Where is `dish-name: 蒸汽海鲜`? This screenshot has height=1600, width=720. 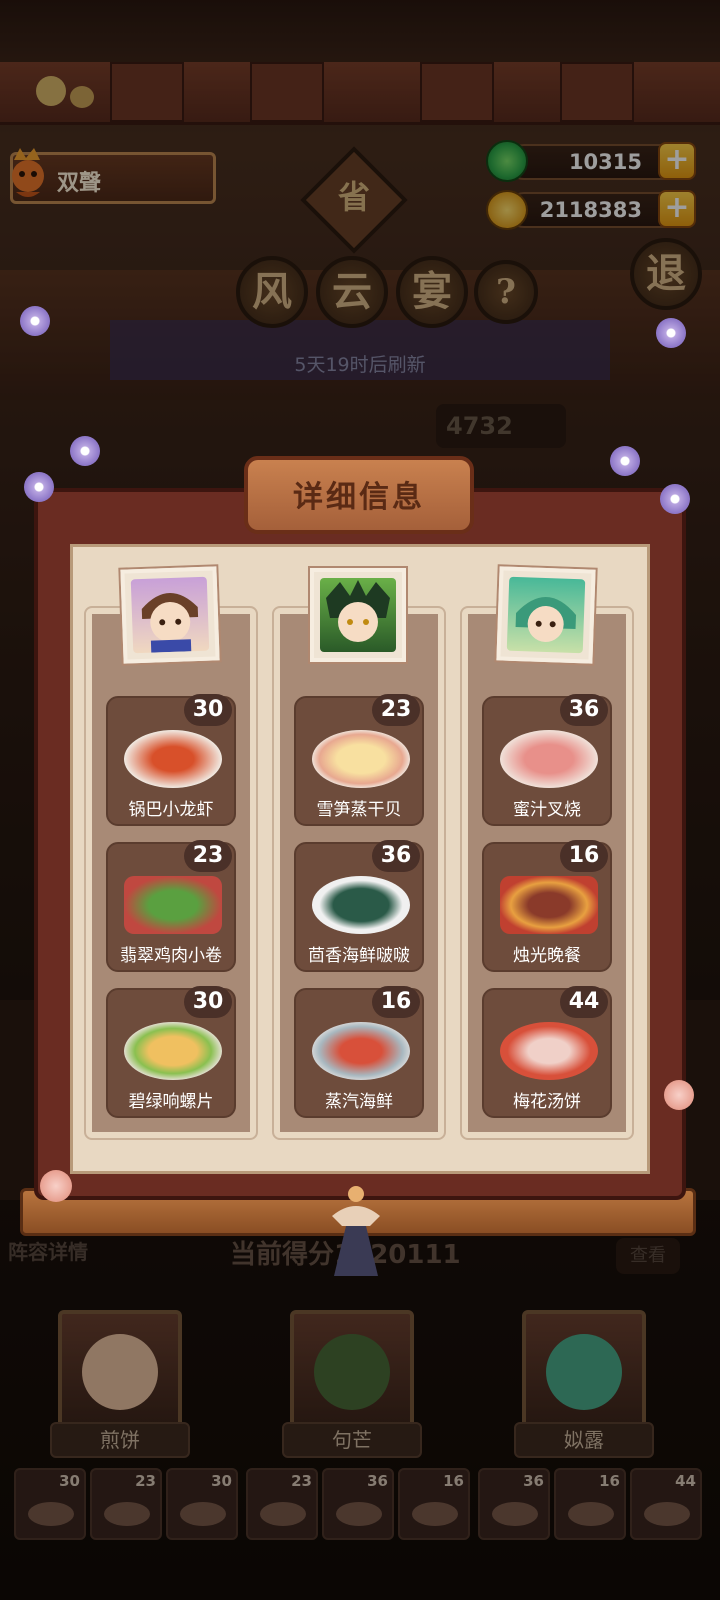 dish-name: 蒸汽海鲜 is located at coordinates (359, 1102).